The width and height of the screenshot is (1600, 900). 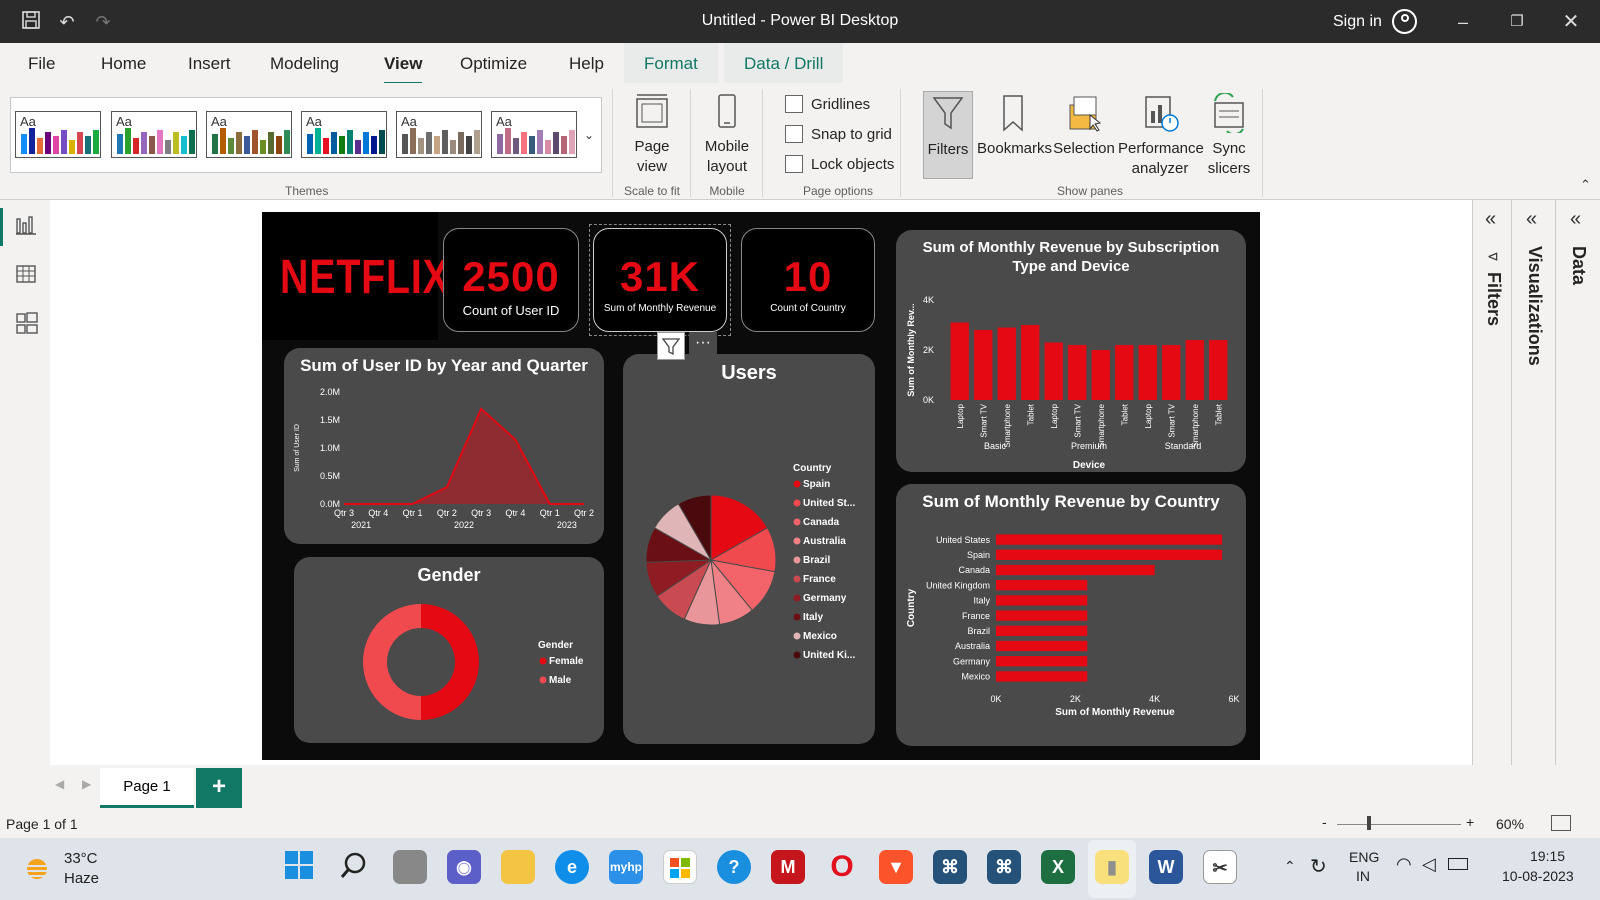 What do you see at coordinates (950, 867) in the screenshot?
I see `sql-server-icon-1: ⌘` at bounding box center [950, 867].